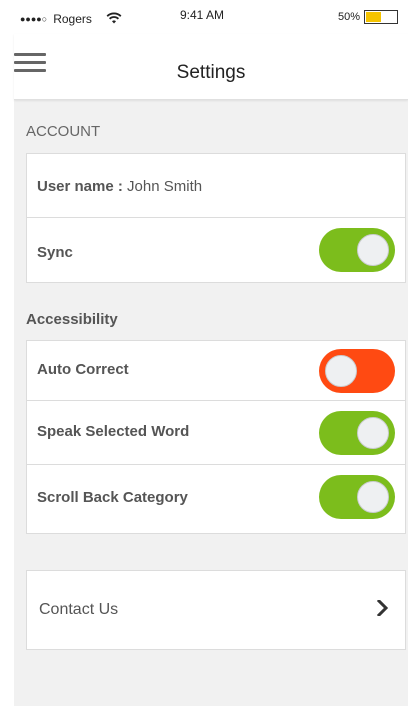  I want to click on accessibility-section-label: Accessibility, so click(72, 319).